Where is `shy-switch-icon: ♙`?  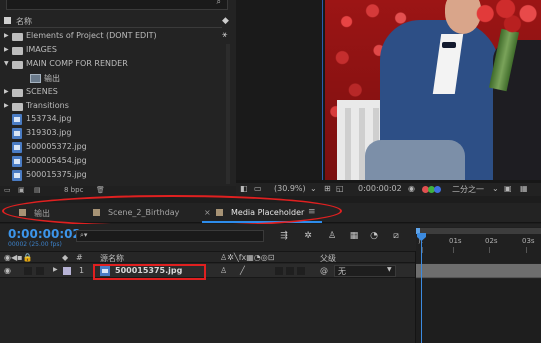 shy-switch-icon: ♙ is located at coordinates (223, 270).